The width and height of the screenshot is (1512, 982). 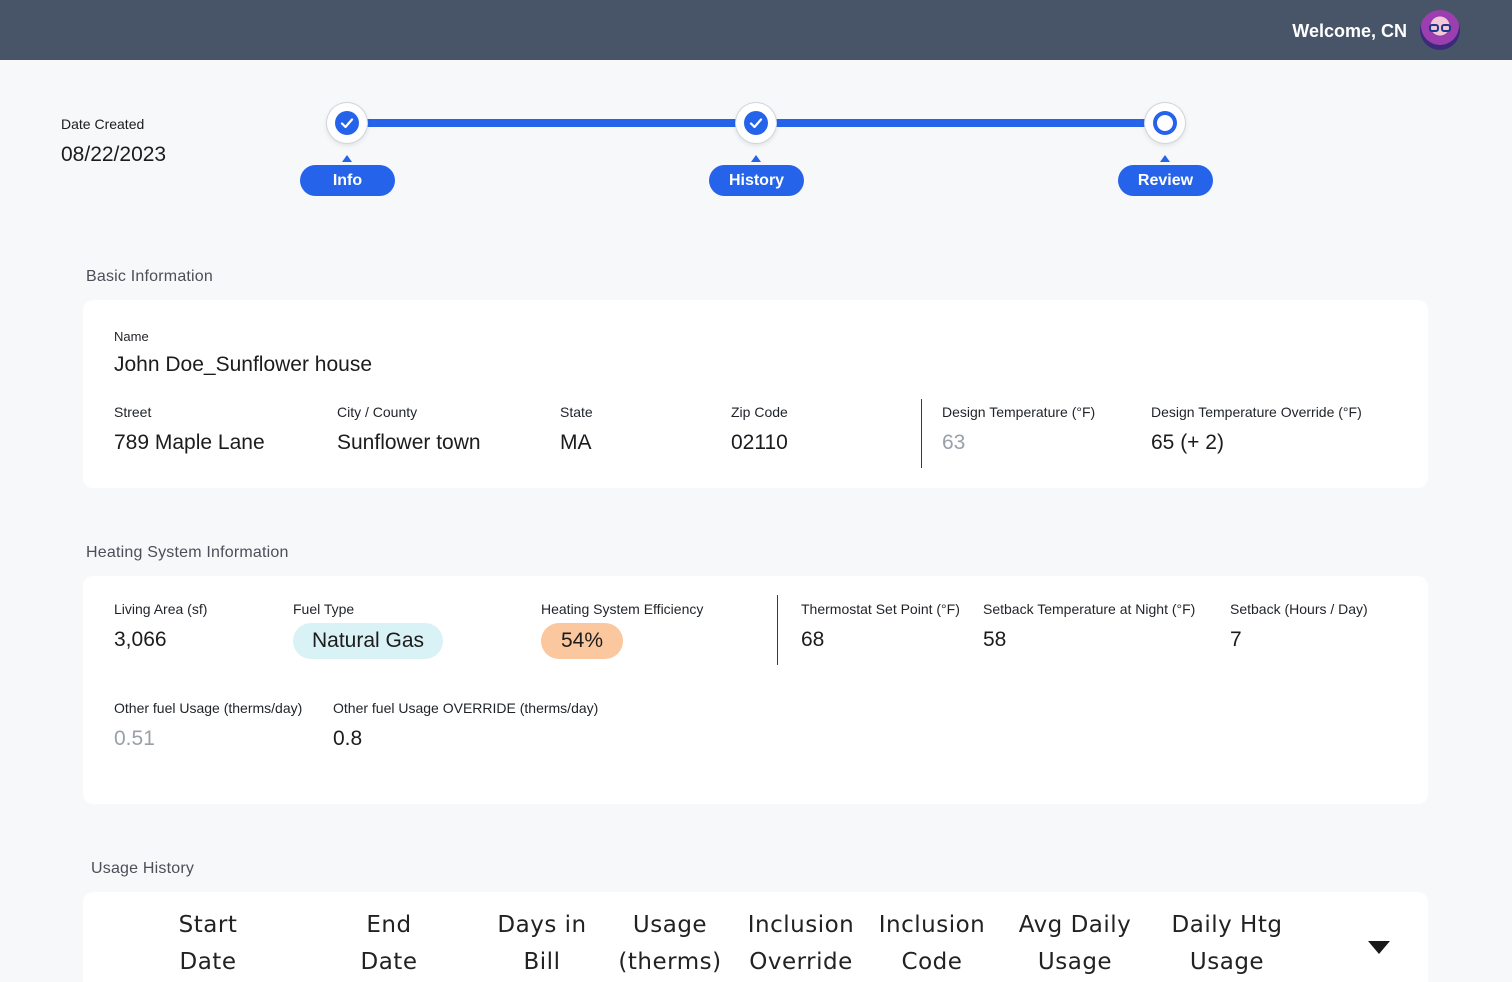 What do you see at coordinates (1446, 28) in the screenshot?
I see `glasses-right` at bounding box center [1446, 28].